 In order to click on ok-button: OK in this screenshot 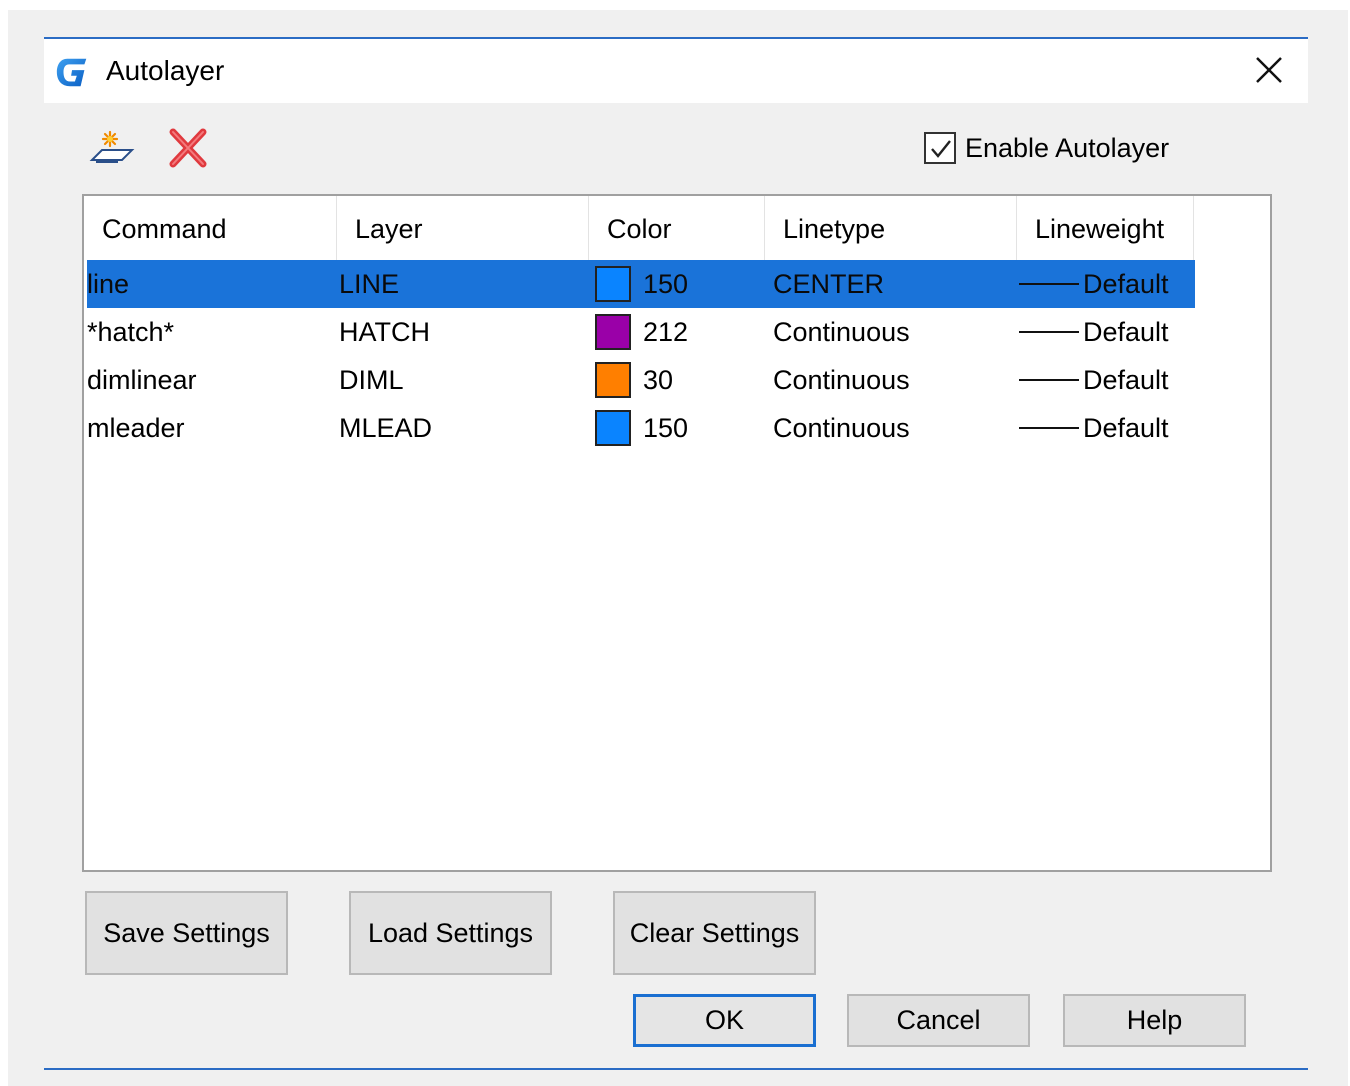, I will do `click(724, 1020)`.